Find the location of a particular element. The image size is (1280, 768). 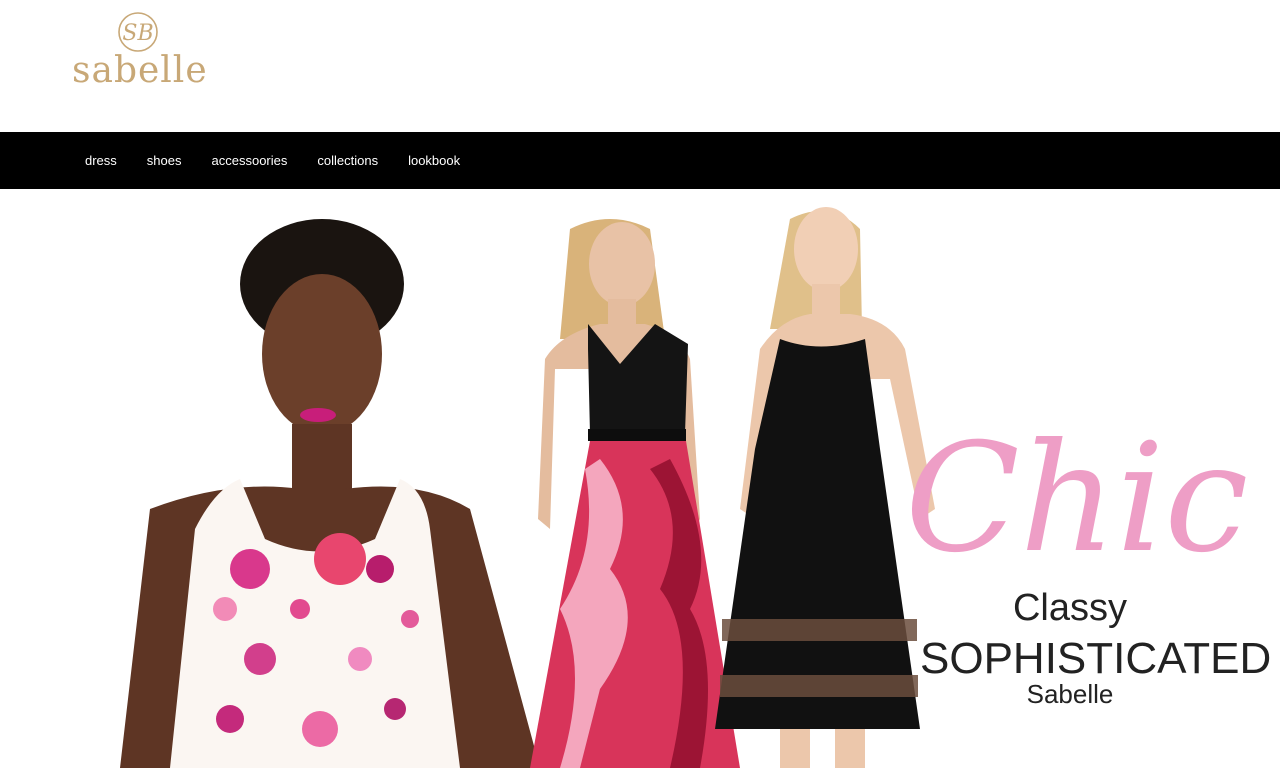

nav-item-collections: collections is located at coordinates (347, 160).